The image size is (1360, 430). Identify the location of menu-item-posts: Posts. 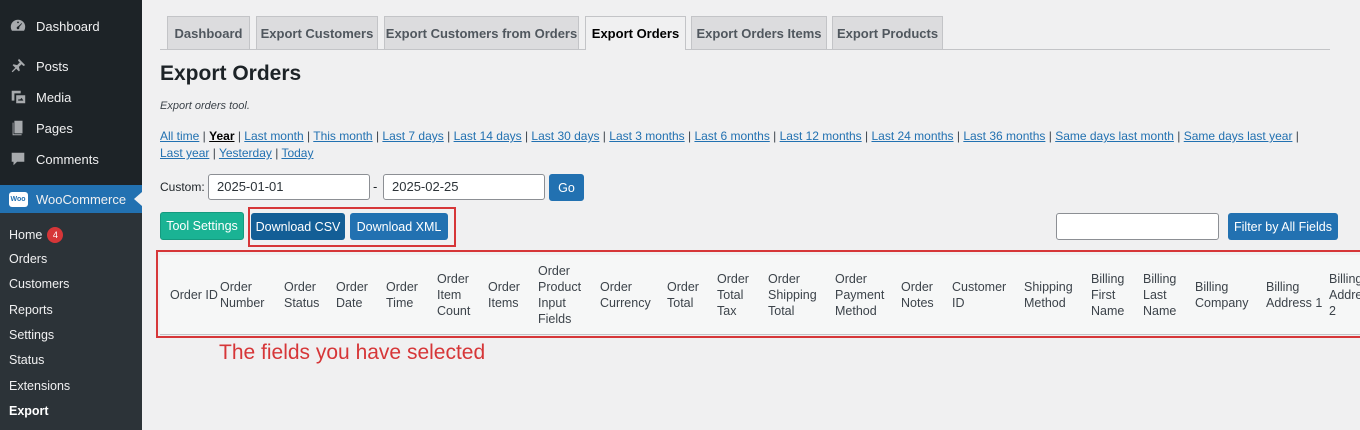
(71, 66).